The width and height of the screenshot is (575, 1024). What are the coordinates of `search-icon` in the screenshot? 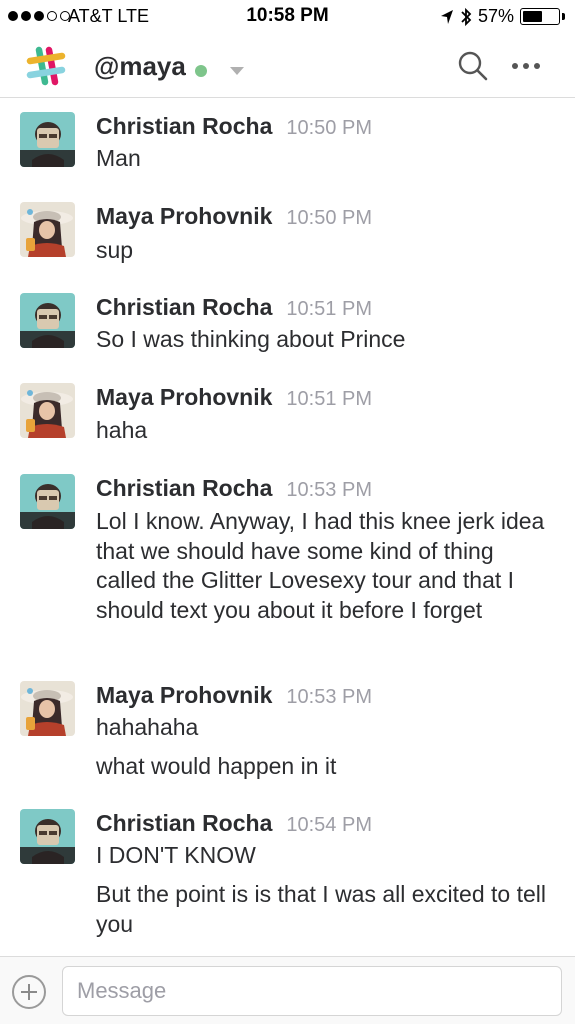 It's located at (473, 66).